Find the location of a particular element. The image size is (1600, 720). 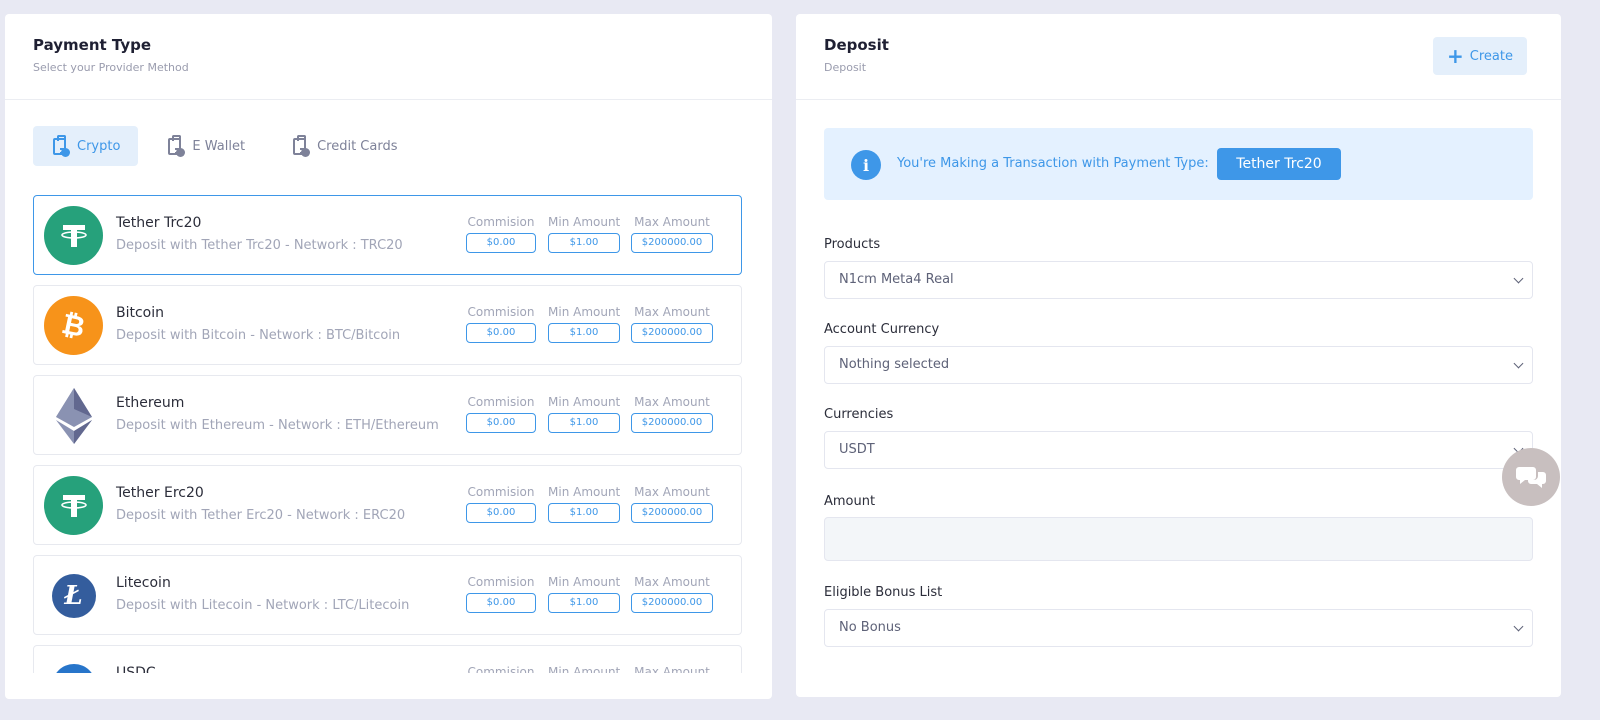

currencies-label: Currencies is located at coordinates (859, 414).